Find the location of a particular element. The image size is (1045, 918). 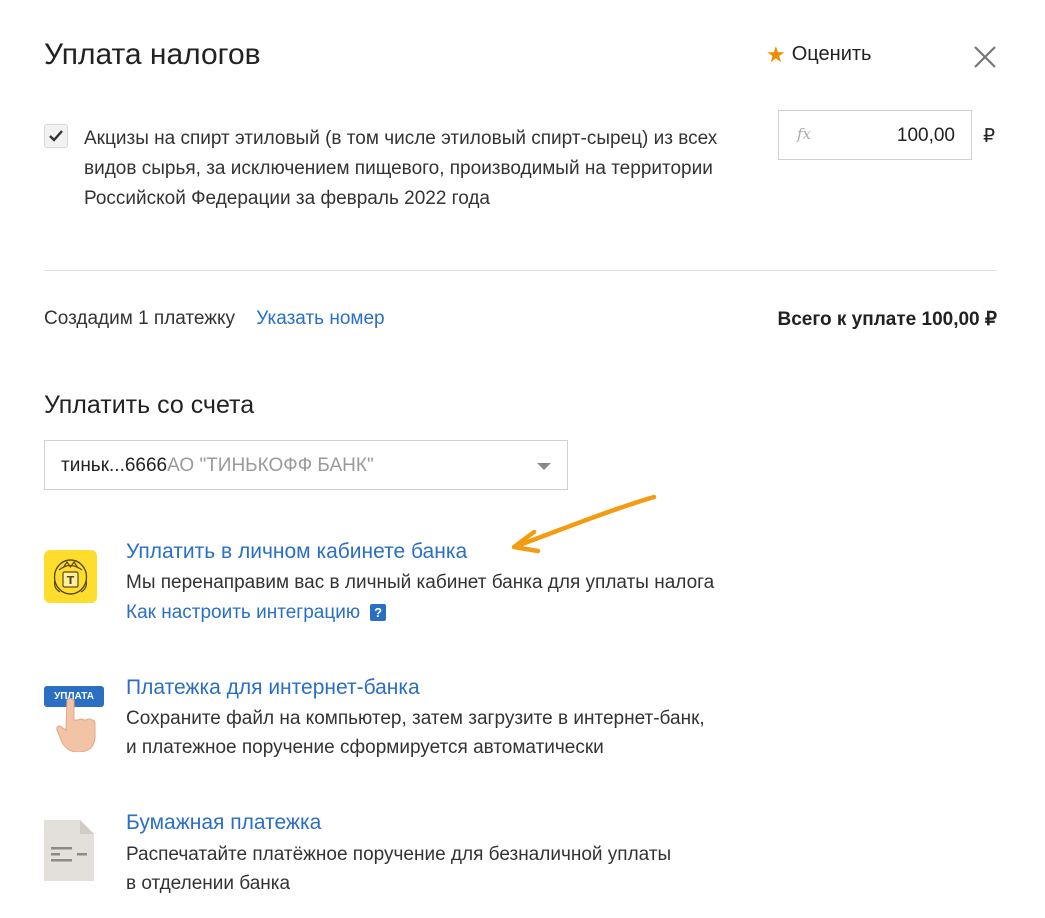

divider is located at coordinates (520, 270).